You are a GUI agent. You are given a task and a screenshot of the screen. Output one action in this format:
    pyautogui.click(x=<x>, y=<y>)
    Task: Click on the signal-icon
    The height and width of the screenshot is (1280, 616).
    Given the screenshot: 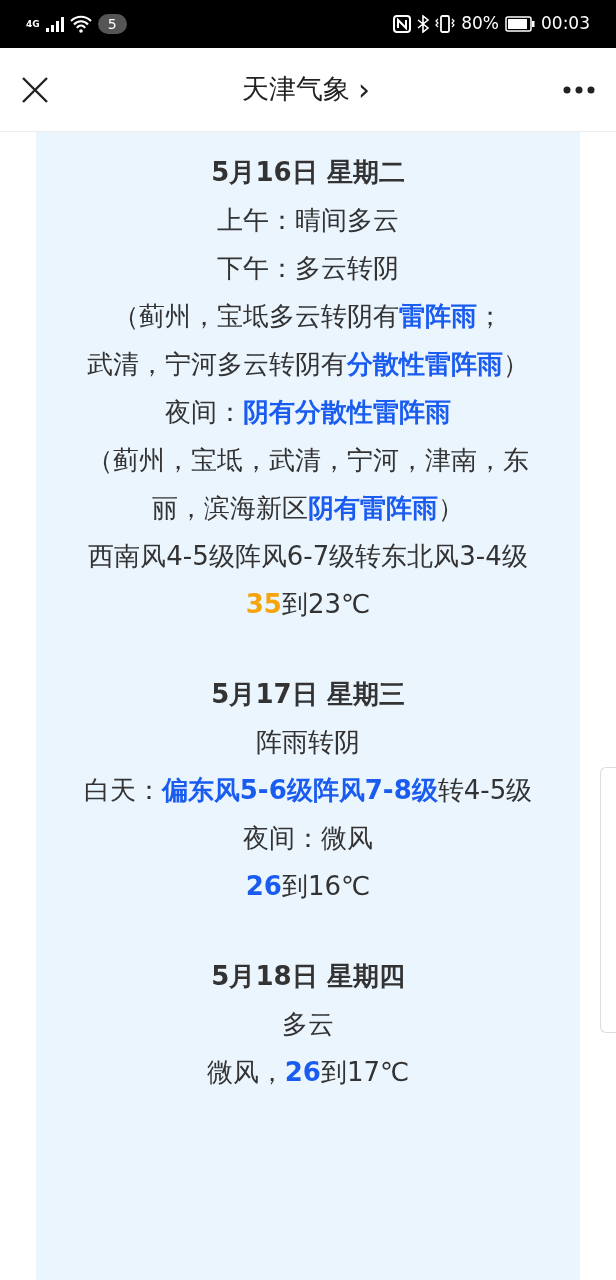 What is the action you would take?
    pyautogui.click(x=54, y=24)
    